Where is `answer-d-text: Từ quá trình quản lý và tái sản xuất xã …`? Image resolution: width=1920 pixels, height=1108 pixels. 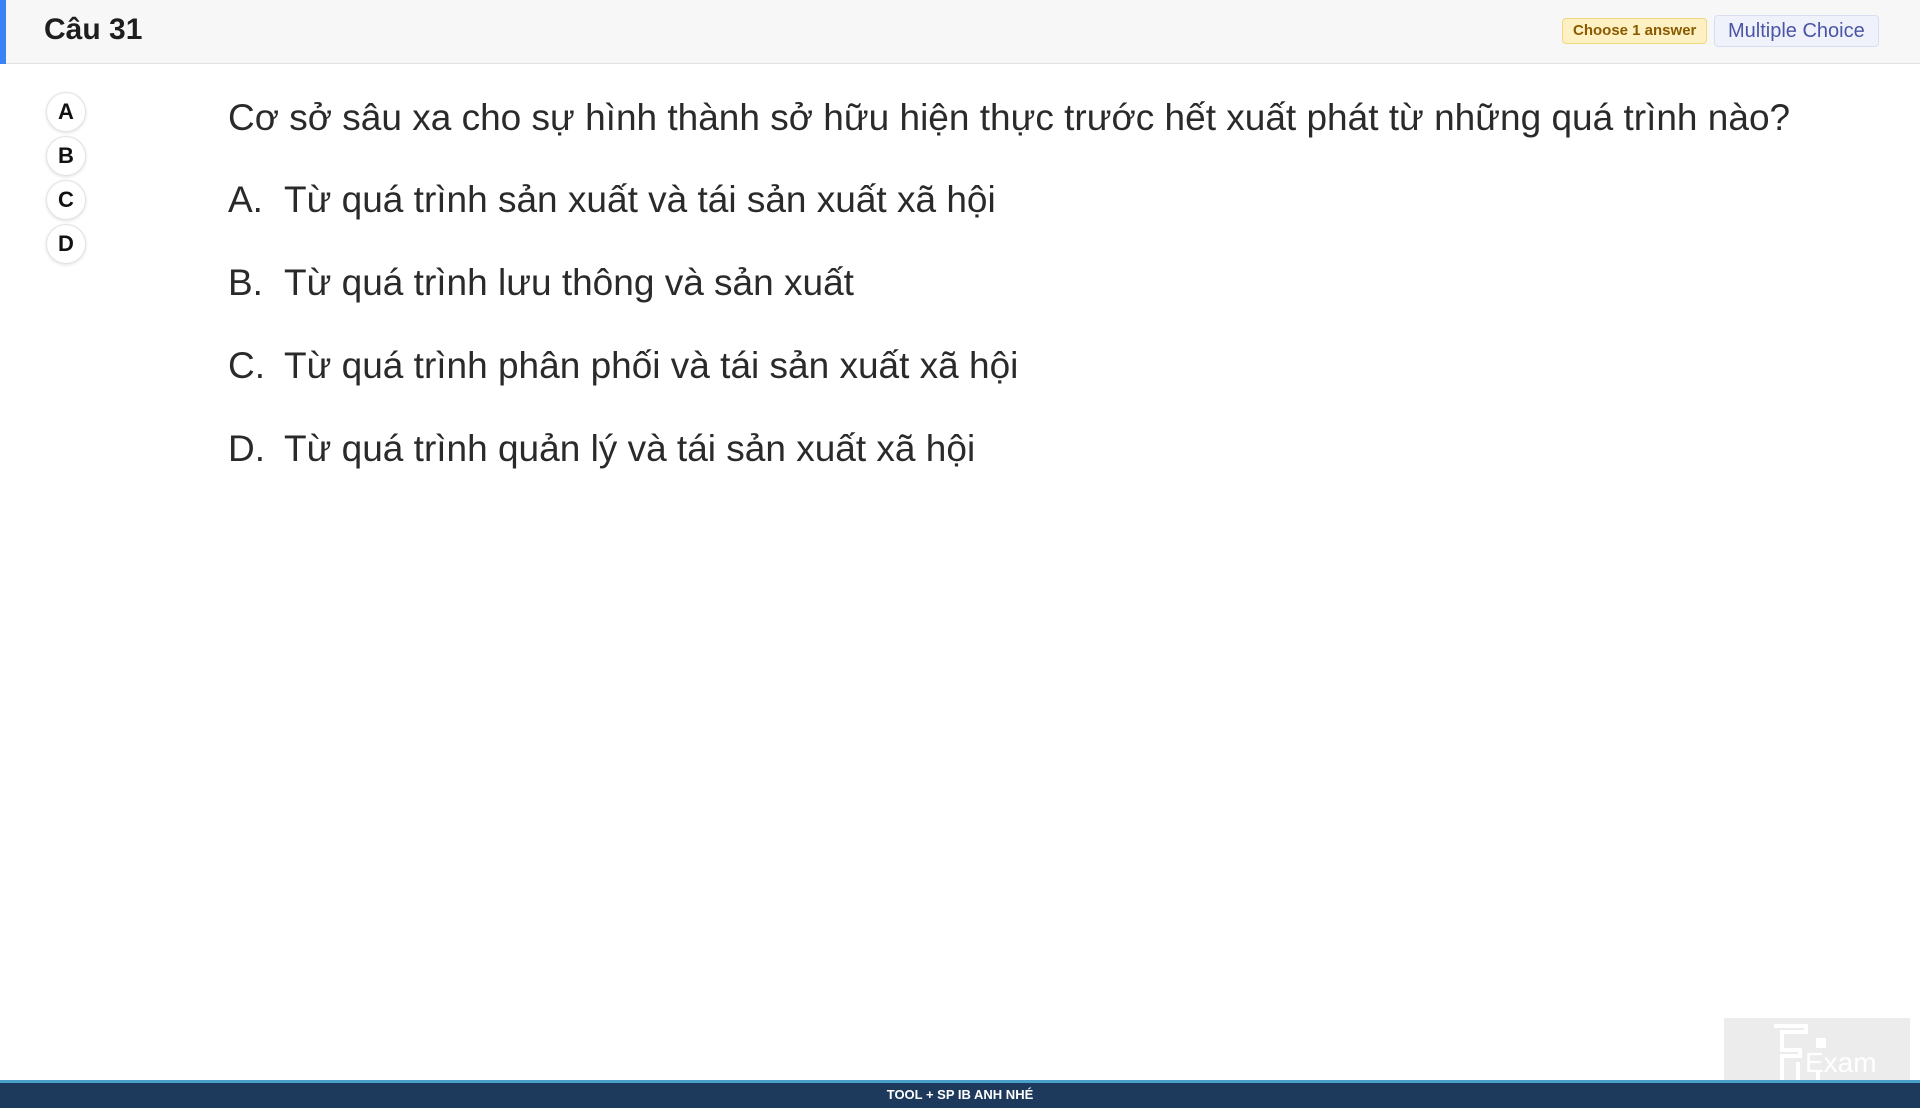 answer-d-text: Từ quá trình quản lý và tái sản xuất xã … is located at coordinates (630, 448).